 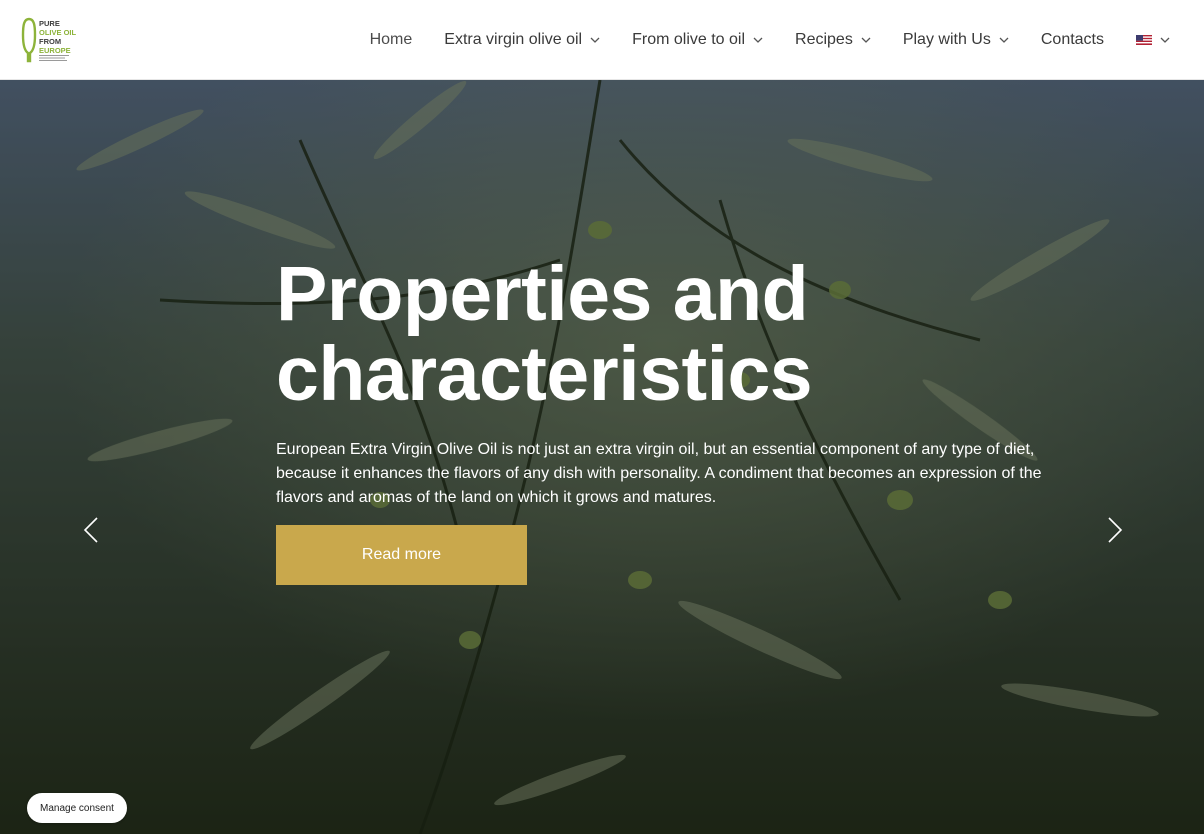 What do you see at coordinates (1115, 530) in the screenshot?
I see `chevron-right-icon` at bounding box center [1115, 530].